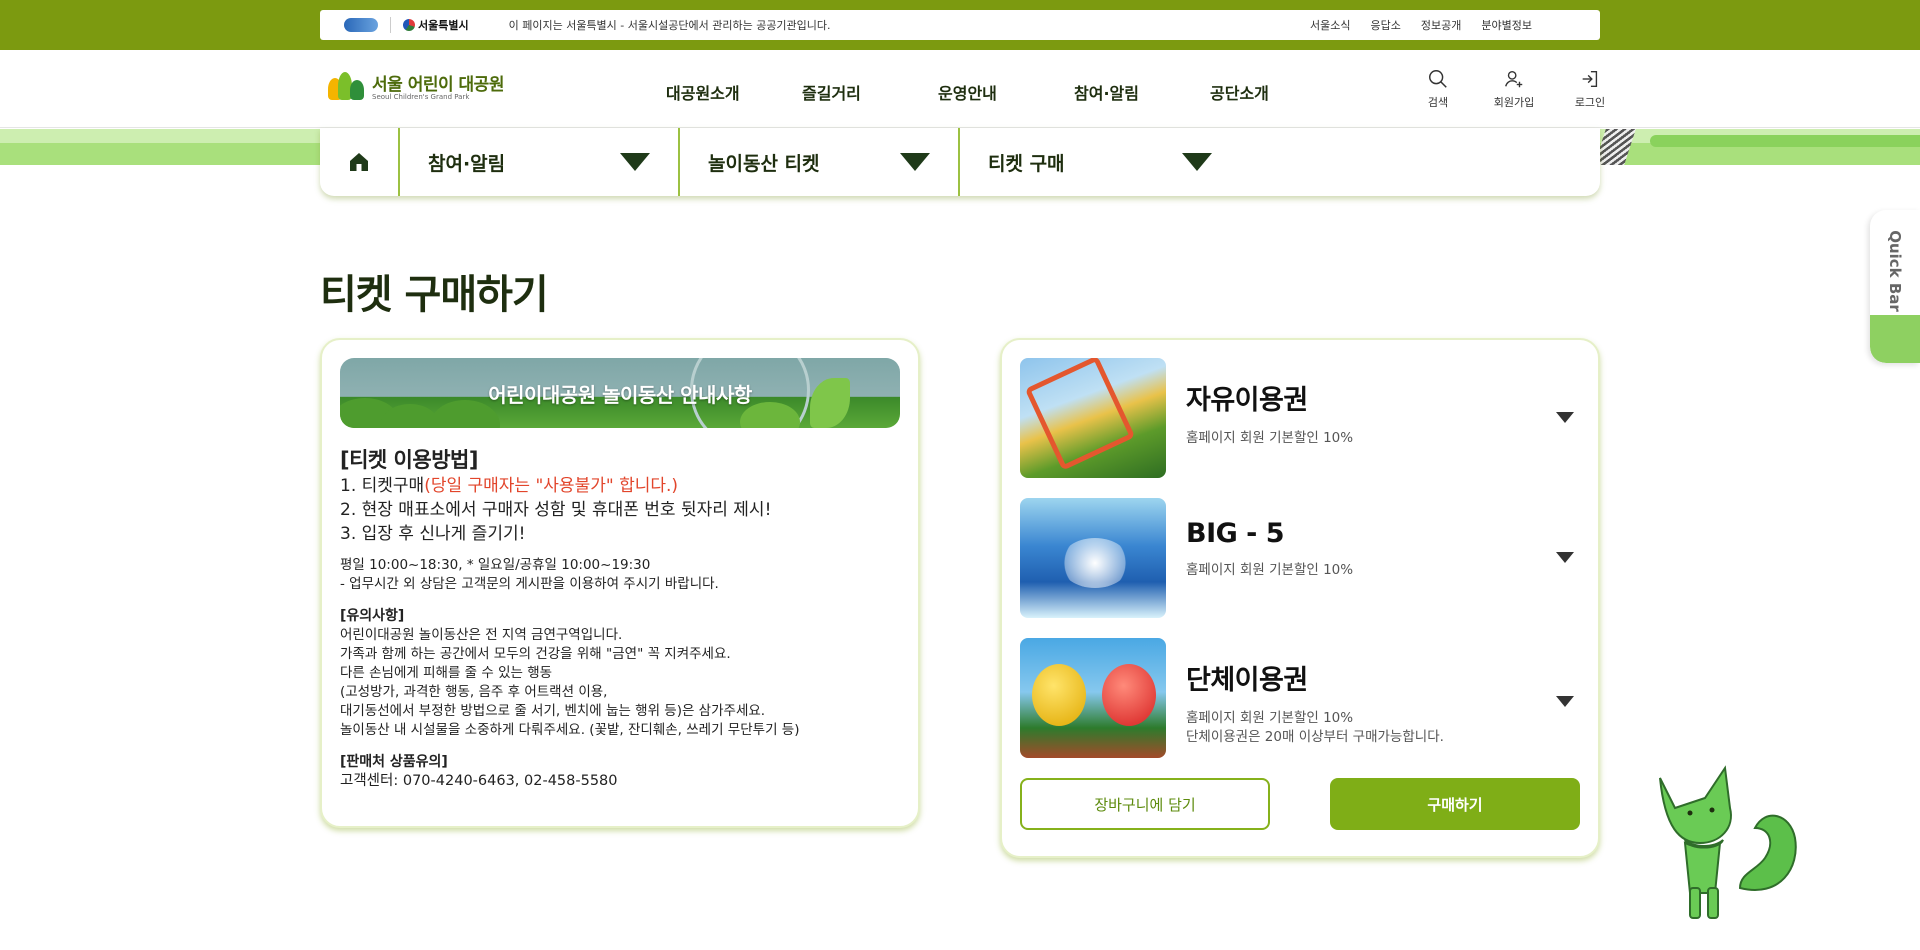  Describe the element at coordinates (446, 673) in the screenshot. I see `caution-line: 다른 손님에게 피해를 줄 수 있는 행동` at that location.